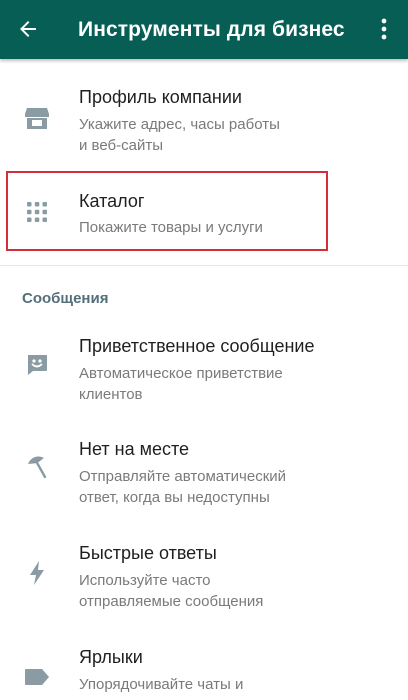  I want to click on divider, so click(204, 265).